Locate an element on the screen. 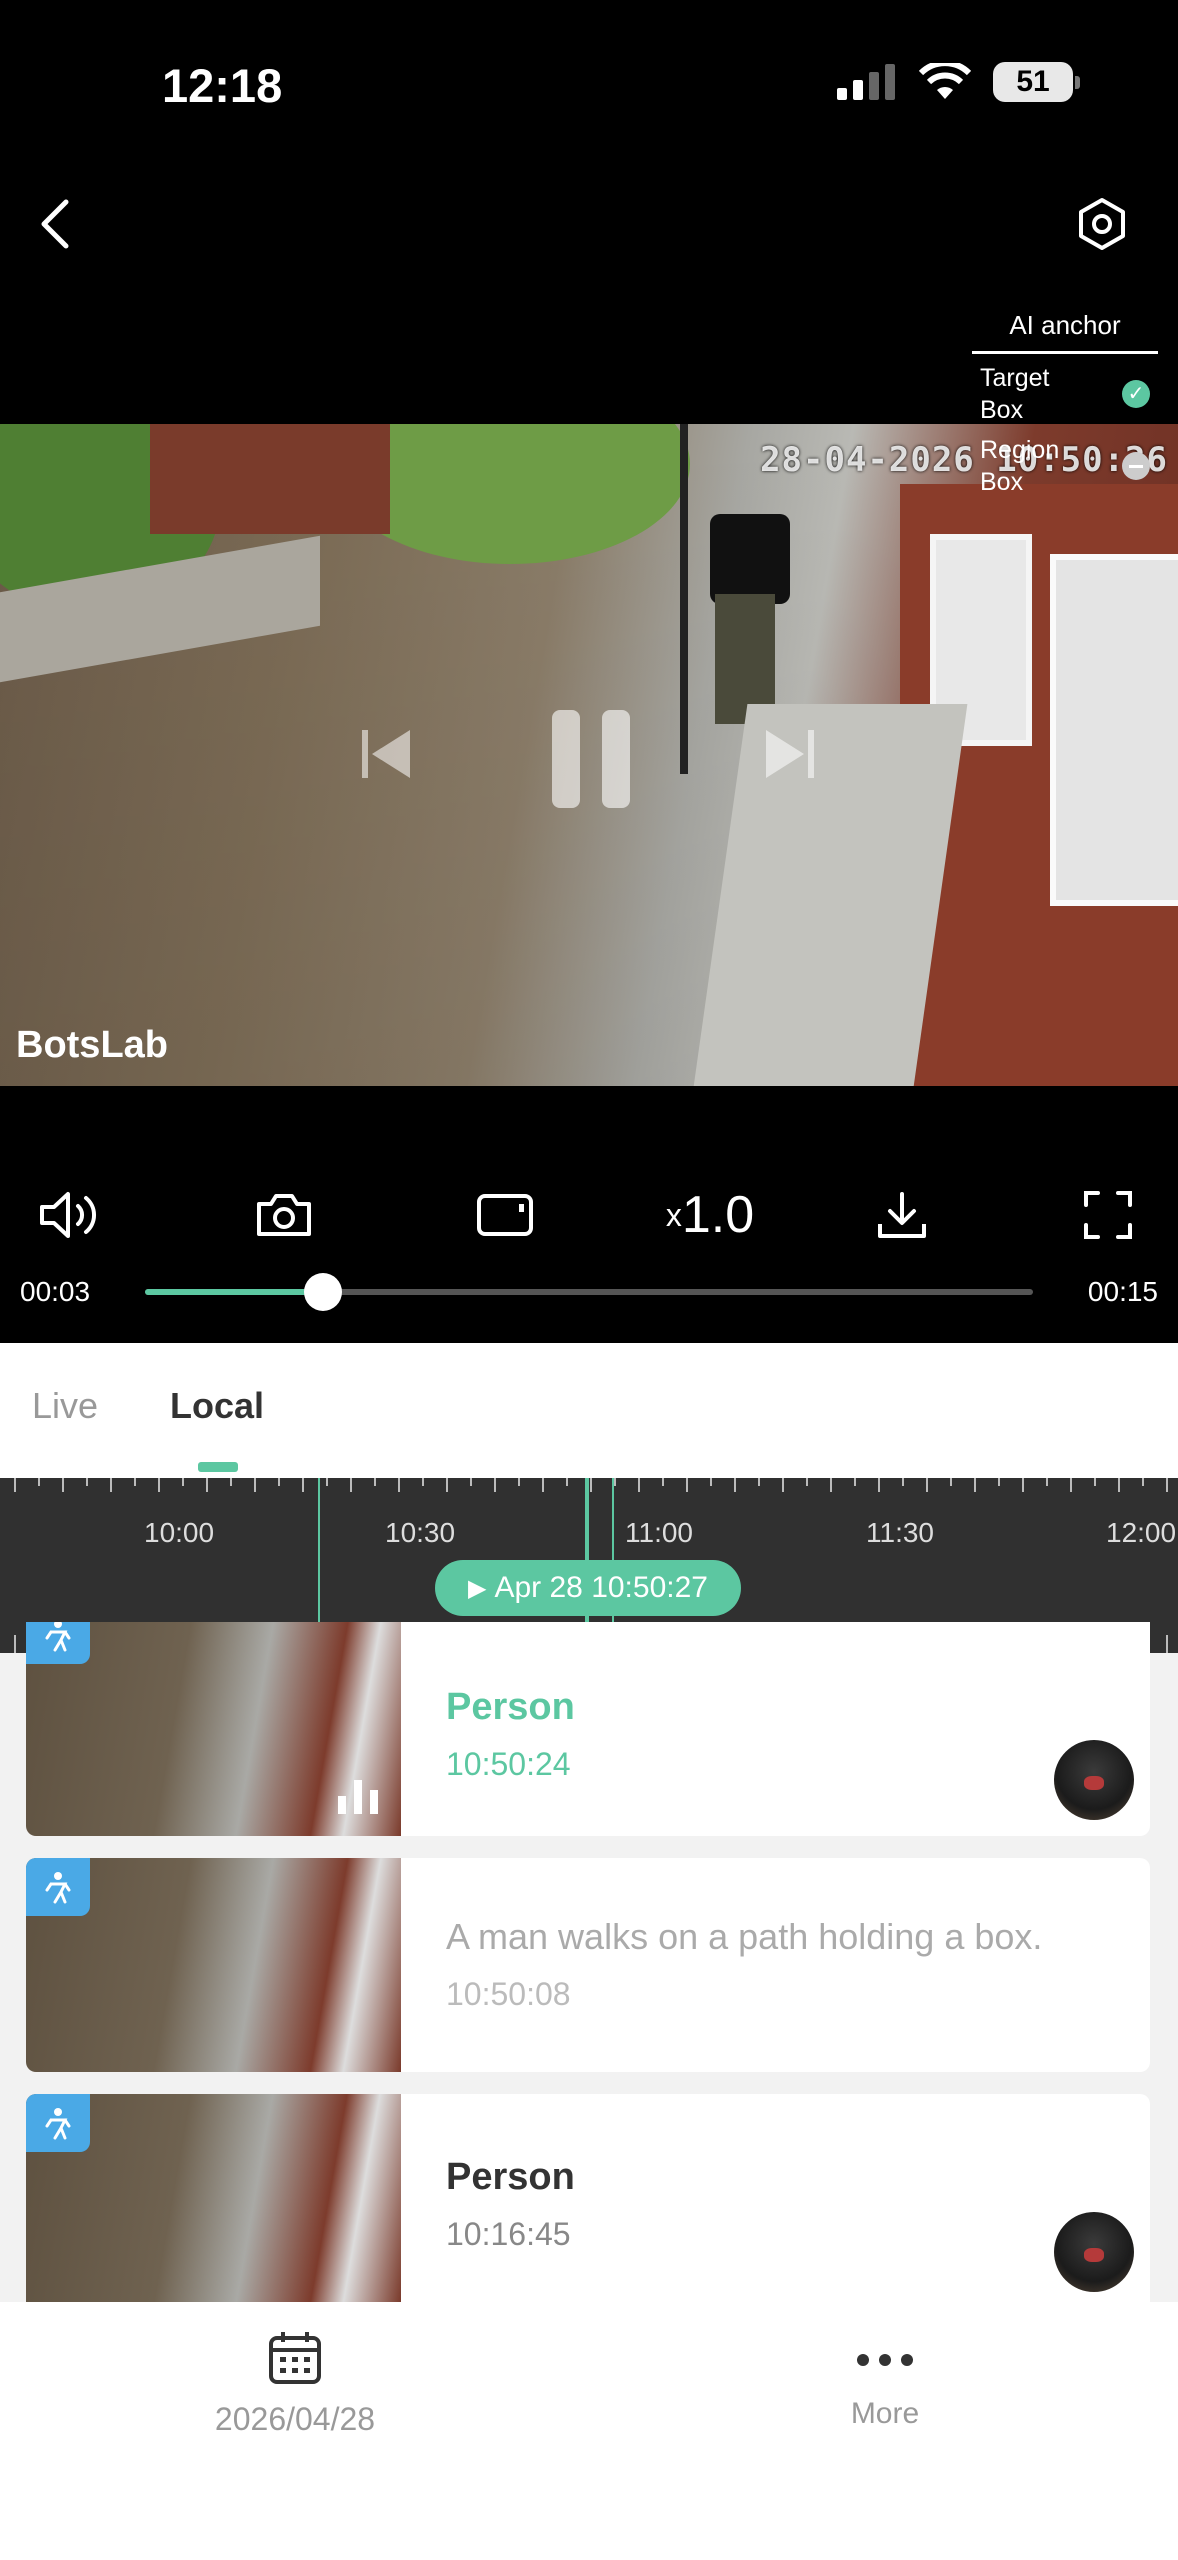  current-time-pill-label: Apr 28 10:50:27 is located at coordinates (601, 1587).